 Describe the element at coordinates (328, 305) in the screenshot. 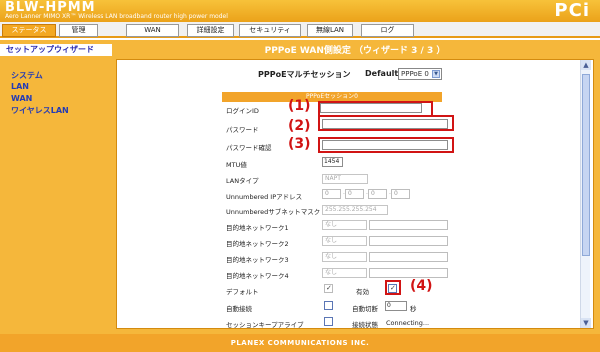

I see `auto-connect-checkbox` at that location.